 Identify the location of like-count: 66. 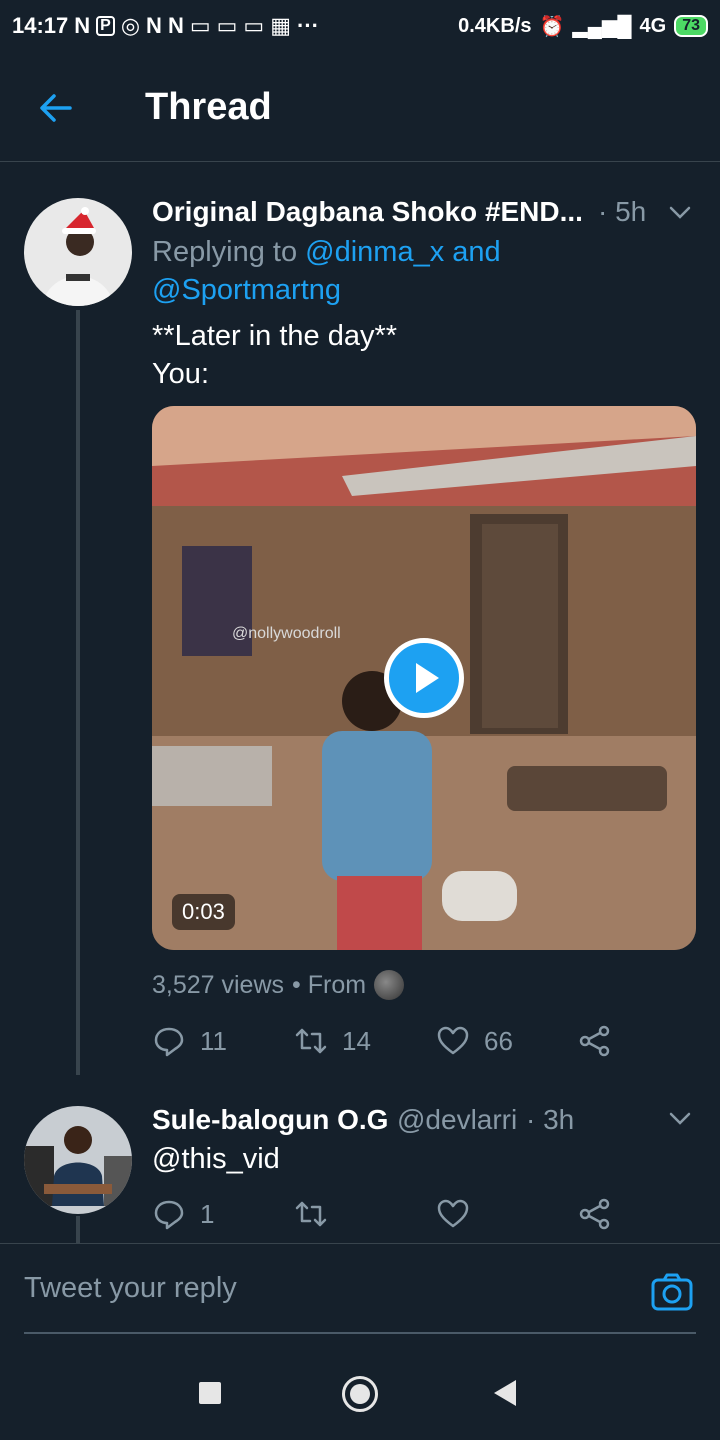
(498, 1040).